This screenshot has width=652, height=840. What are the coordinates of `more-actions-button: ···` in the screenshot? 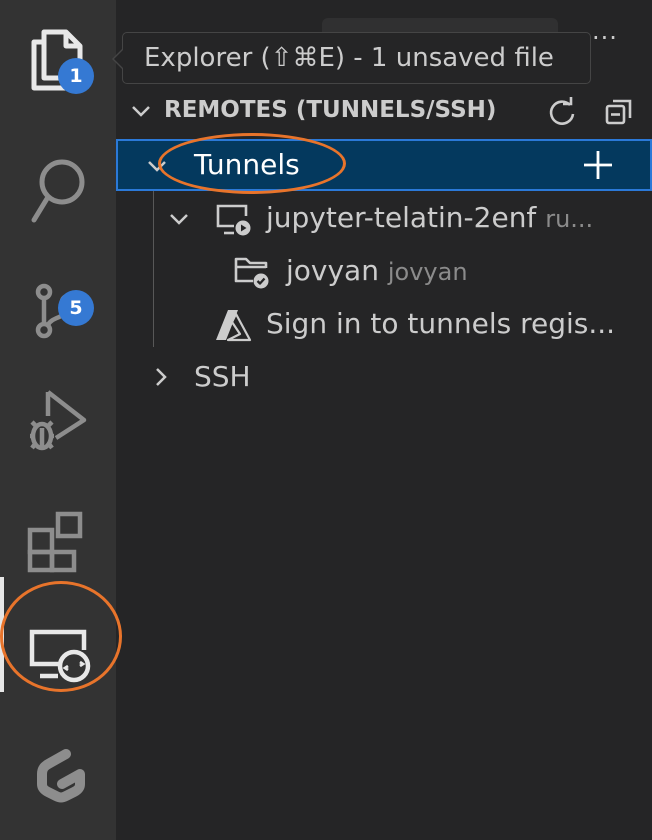 It's located at (605, 38).